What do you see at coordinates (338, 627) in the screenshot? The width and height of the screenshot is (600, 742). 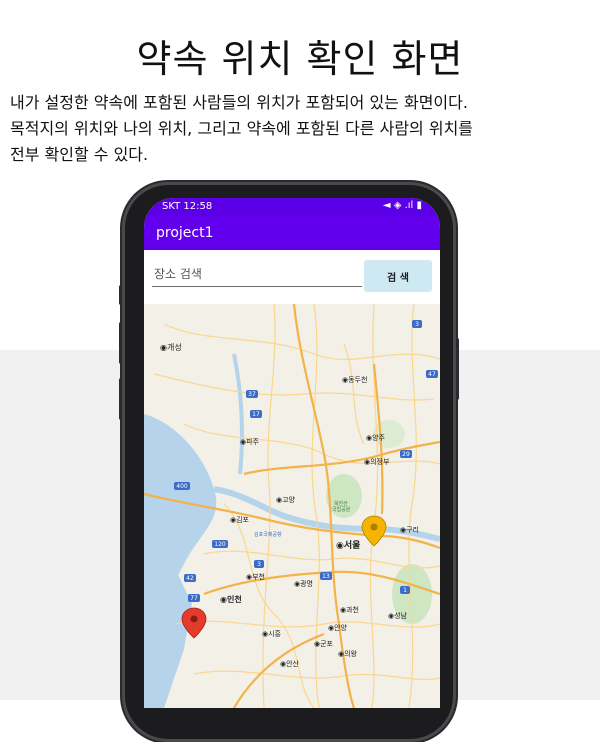 I see `label-anyang: ◉안양` at bounding box center [338, 627].